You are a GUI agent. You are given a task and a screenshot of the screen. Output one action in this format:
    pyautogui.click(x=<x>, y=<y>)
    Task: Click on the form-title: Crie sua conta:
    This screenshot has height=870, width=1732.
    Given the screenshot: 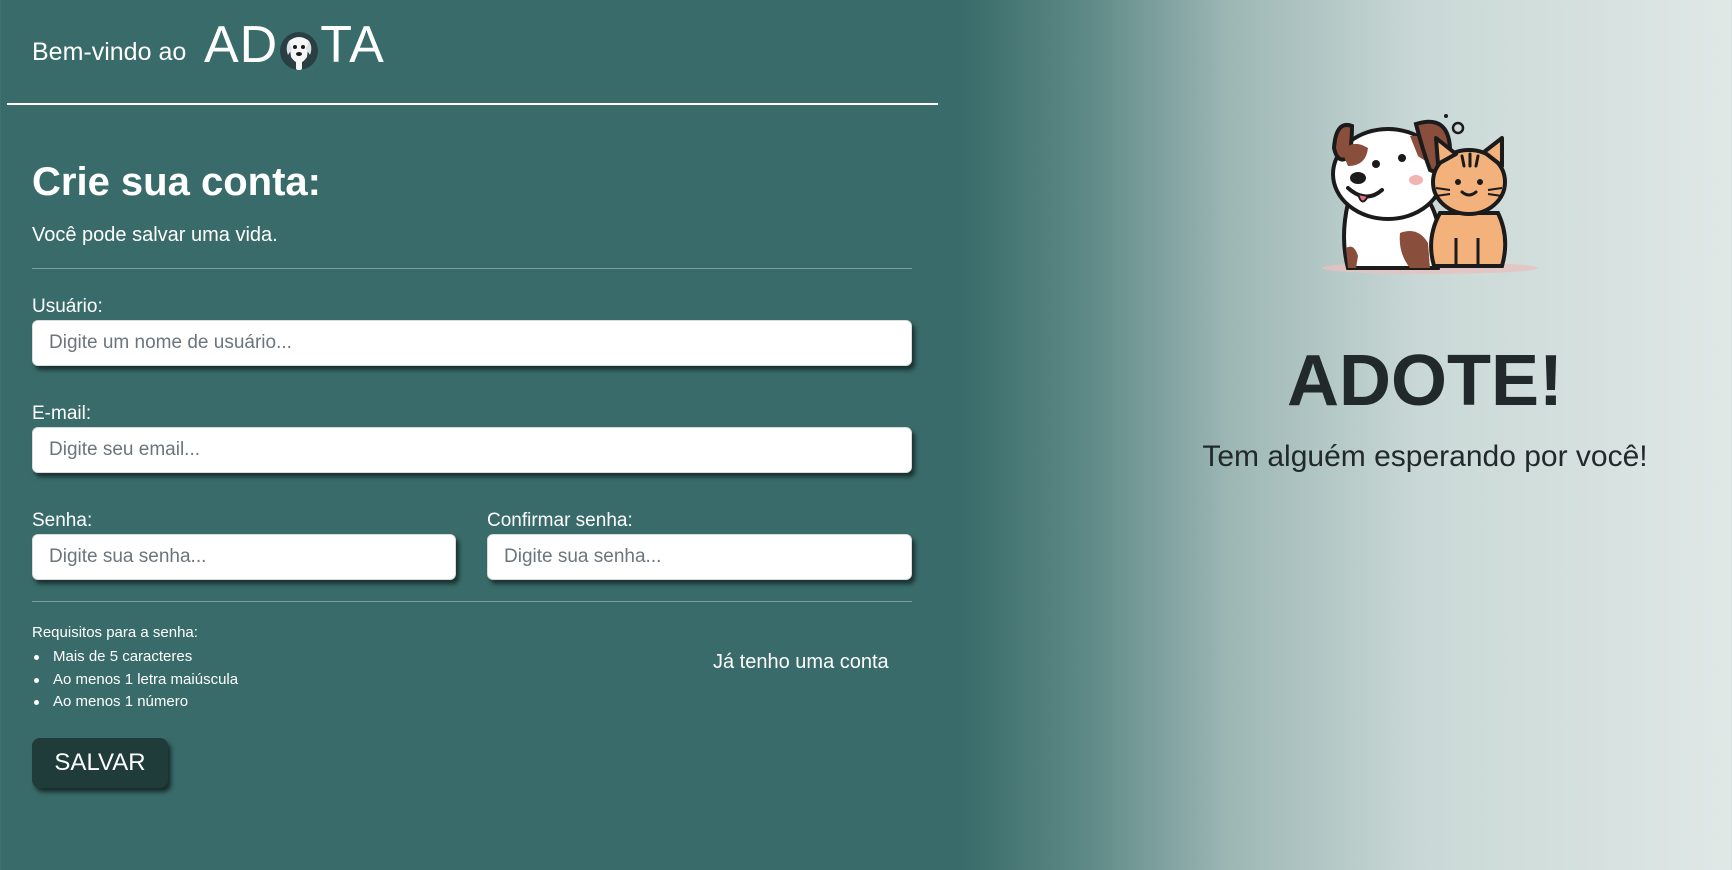 What is the action you would take?
    pyautogui.click(x=176, y=182)
    